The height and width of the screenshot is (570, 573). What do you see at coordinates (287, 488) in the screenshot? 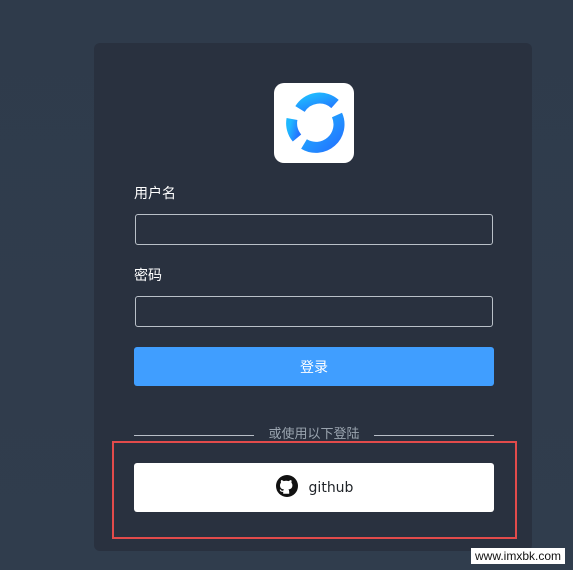
I see `github-icon` at bounding box center [287, 488].